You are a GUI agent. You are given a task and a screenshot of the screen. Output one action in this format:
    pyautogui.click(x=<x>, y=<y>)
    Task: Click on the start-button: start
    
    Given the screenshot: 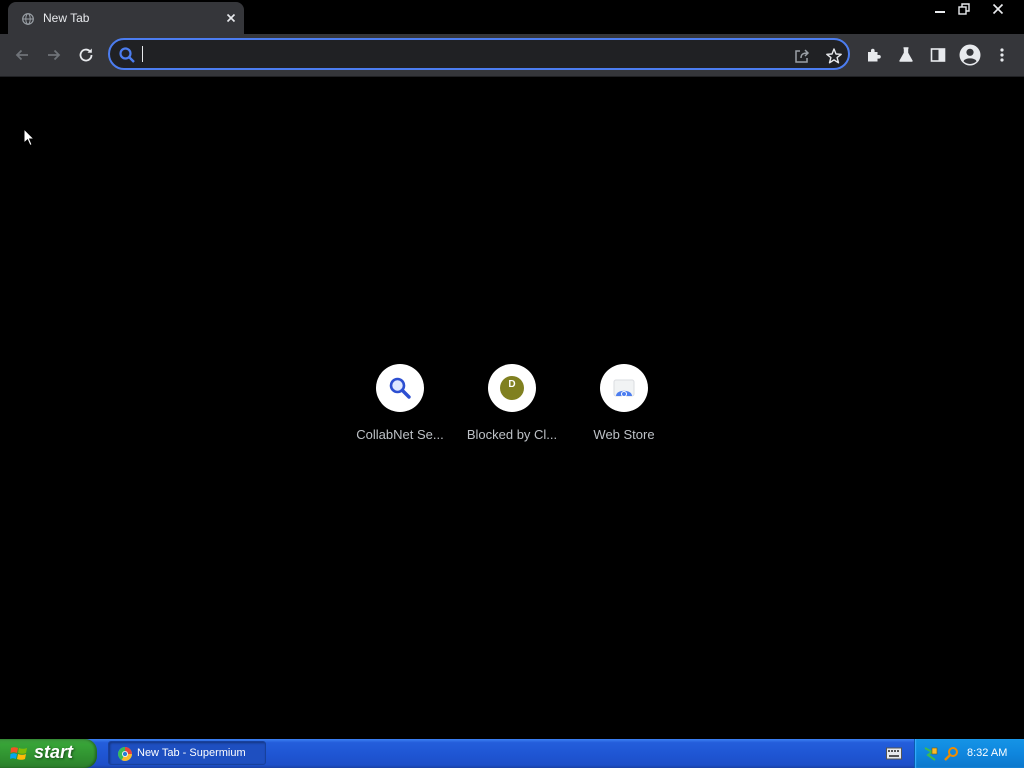 What is the action you would take?
    pyautogui.click(x=48, y=753)
    